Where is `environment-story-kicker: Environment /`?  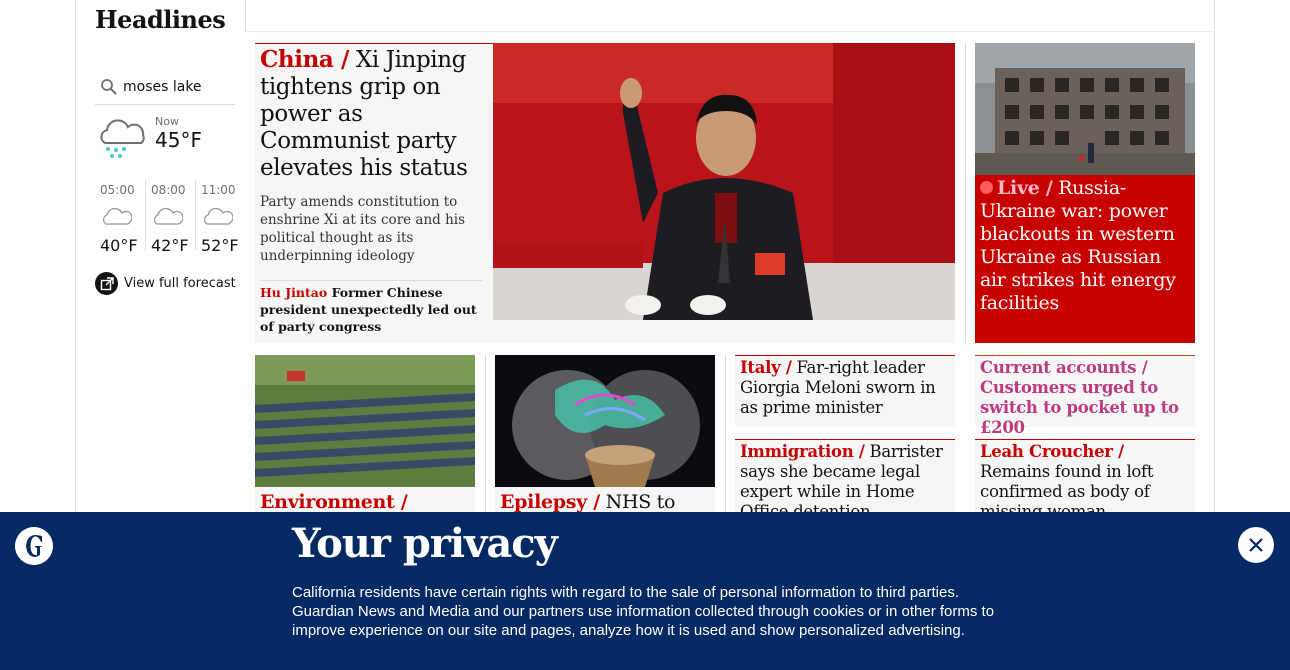 environment-story-kicker: Environment / is located at coordinates (334, 502).